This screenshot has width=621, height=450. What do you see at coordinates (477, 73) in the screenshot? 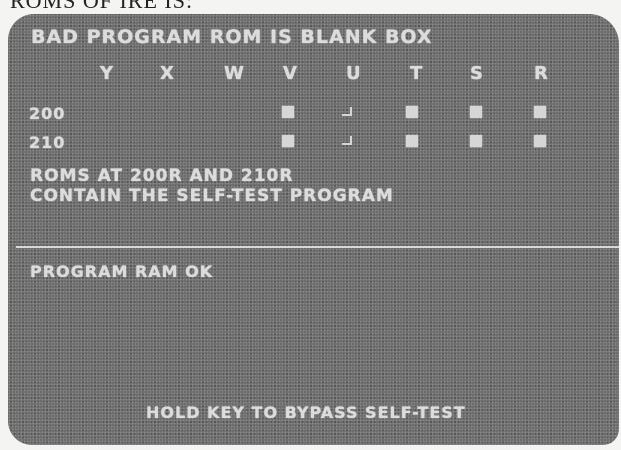
I see `column-header-s: S` at bounding box center [477, 73].